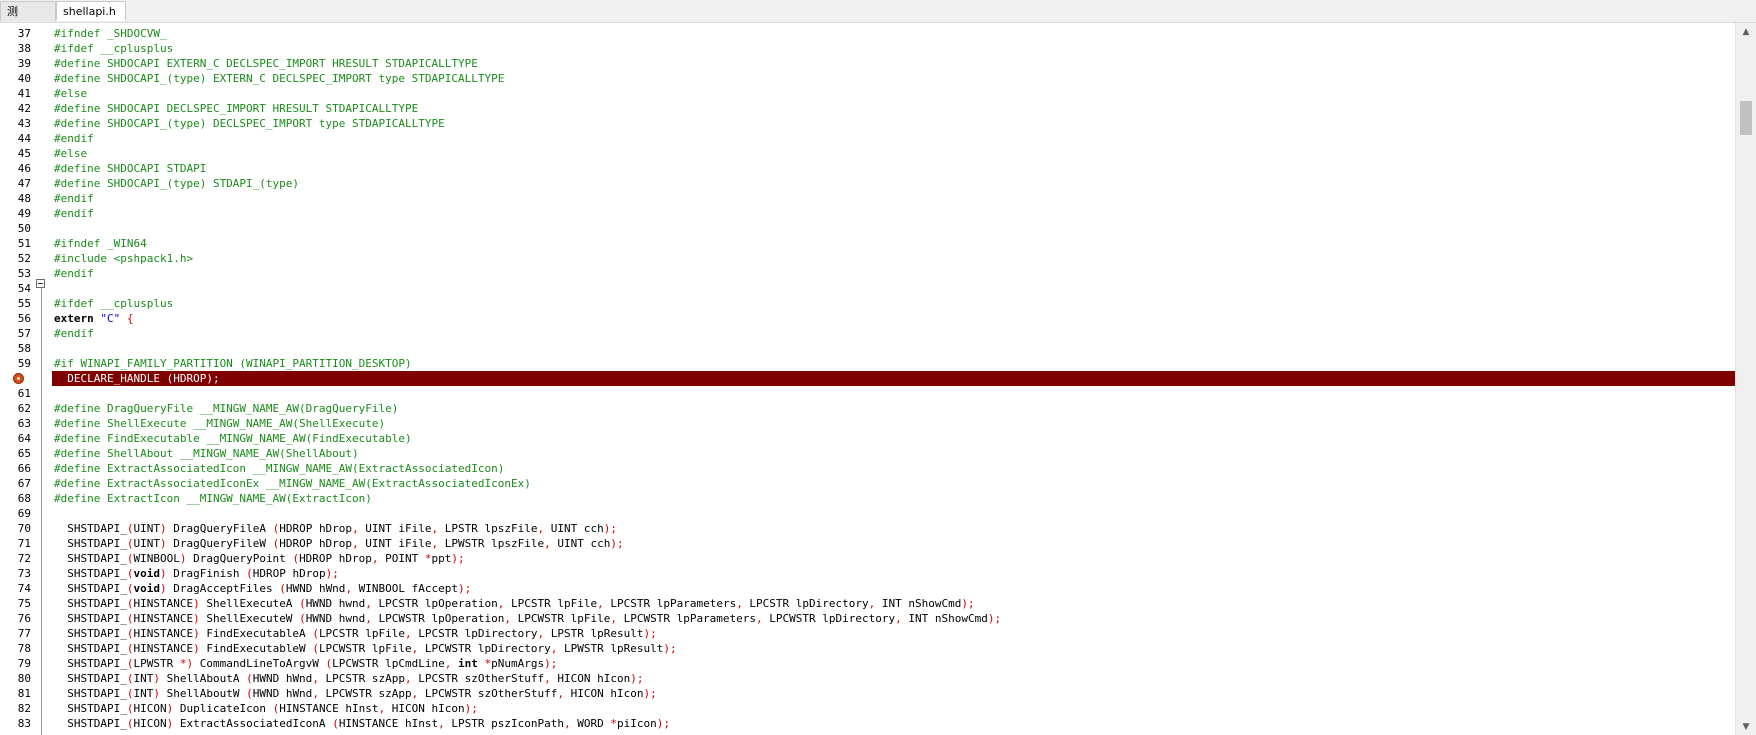 The image size is (1756, 735). What do you see at coordinates (163, 618) in the screenshot?
I see `code-token: HINSTANCE` at bounding box center [163, 618].